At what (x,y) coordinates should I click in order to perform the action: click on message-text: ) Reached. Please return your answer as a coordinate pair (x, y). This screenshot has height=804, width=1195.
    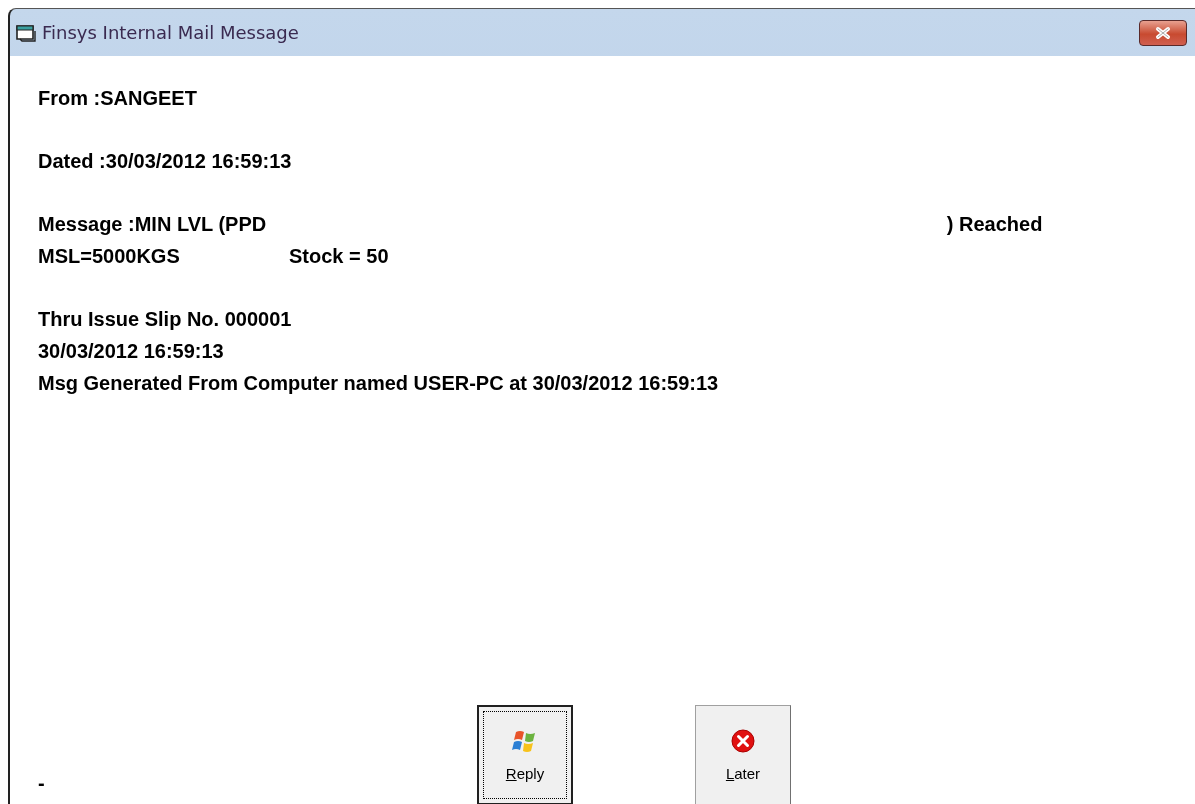
    Looking at the image, I should click on (995, 224).